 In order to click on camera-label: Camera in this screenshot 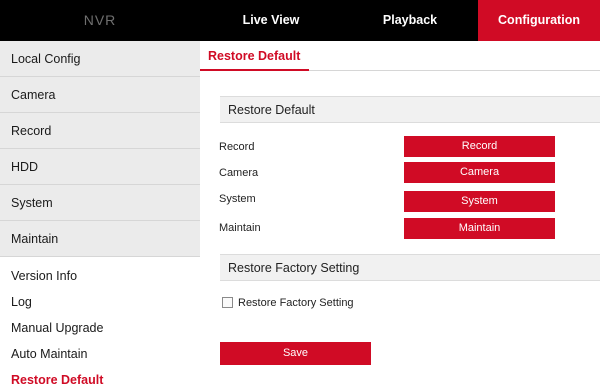, I will do `click(239, 173)`.